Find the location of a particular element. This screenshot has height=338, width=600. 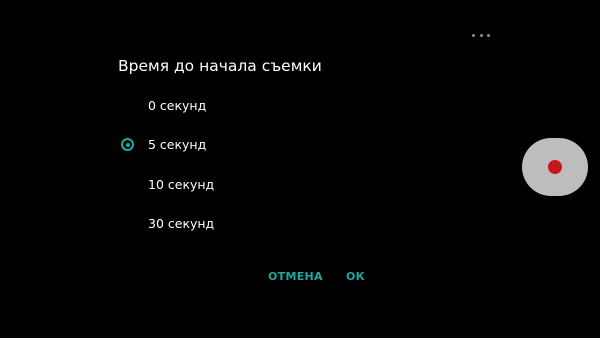

option-label: 10 секунд is located at coordinates (181, 184).